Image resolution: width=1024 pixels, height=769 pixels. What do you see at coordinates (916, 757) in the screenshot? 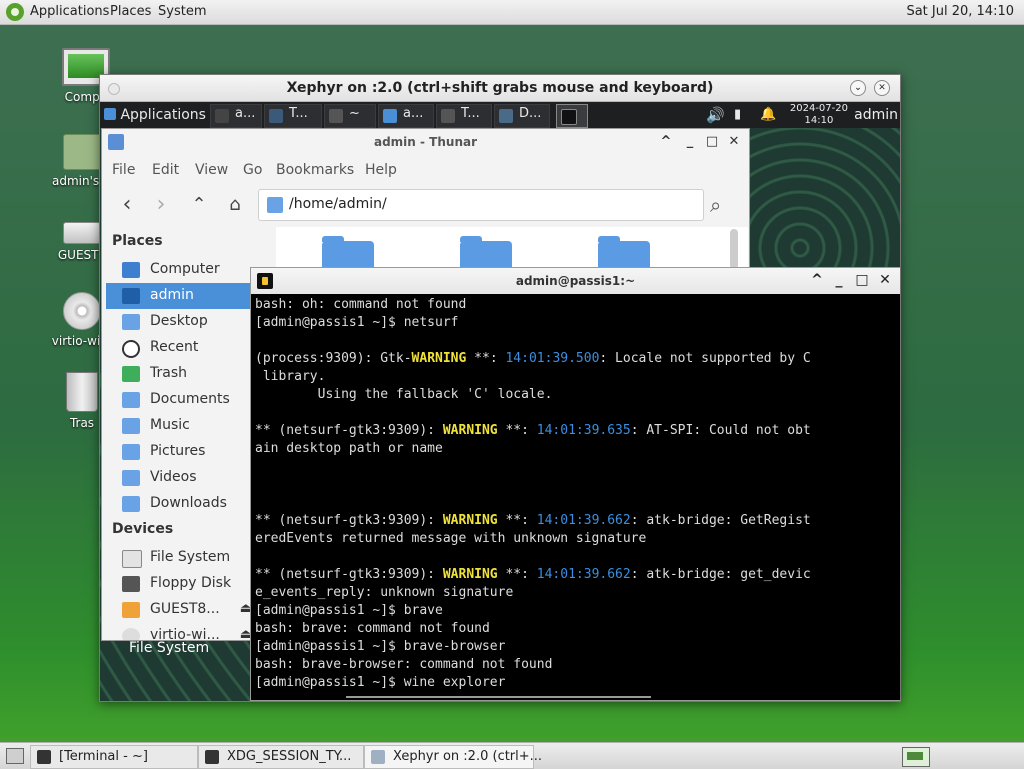
I see `workspace-switcher` at bounding box center [916, 757].